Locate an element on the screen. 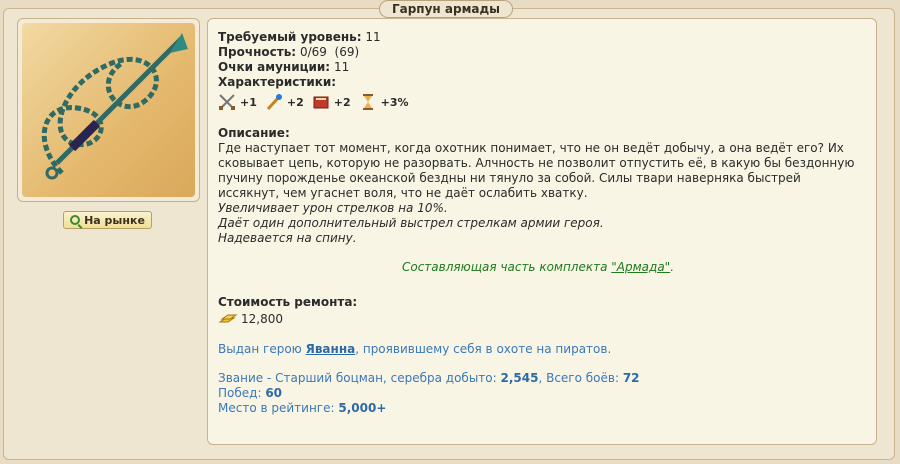 This screenshot has width=900, height=464. market-button: На рынке is located at coordinates (107, 220).